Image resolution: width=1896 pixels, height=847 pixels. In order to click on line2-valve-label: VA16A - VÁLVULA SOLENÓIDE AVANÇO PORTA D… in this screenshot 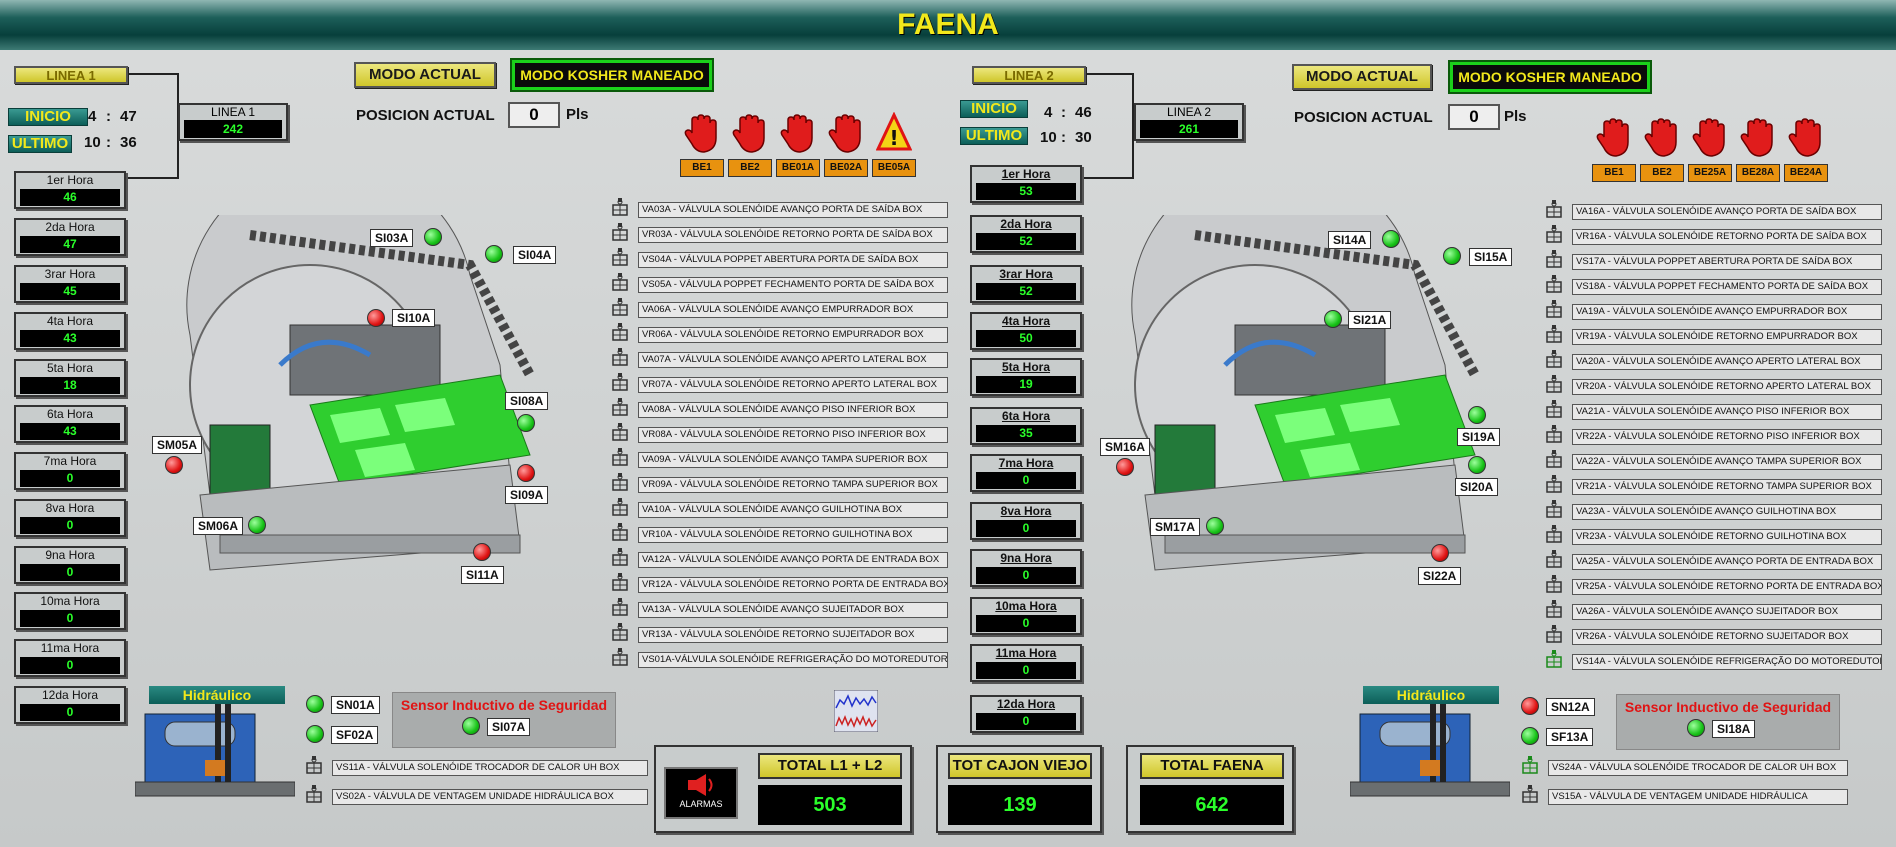, I will do `click(1727, 212)`.